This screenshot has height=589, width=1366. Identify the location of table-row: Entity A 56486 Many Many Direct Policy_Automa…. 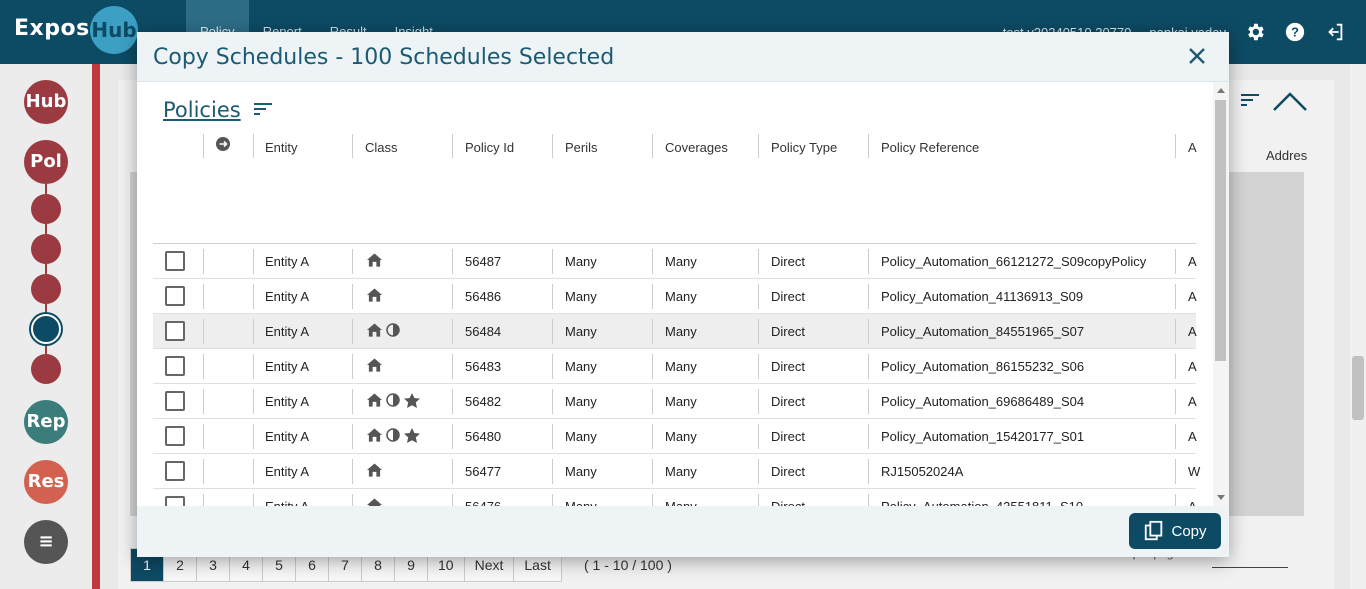
(675, 296).